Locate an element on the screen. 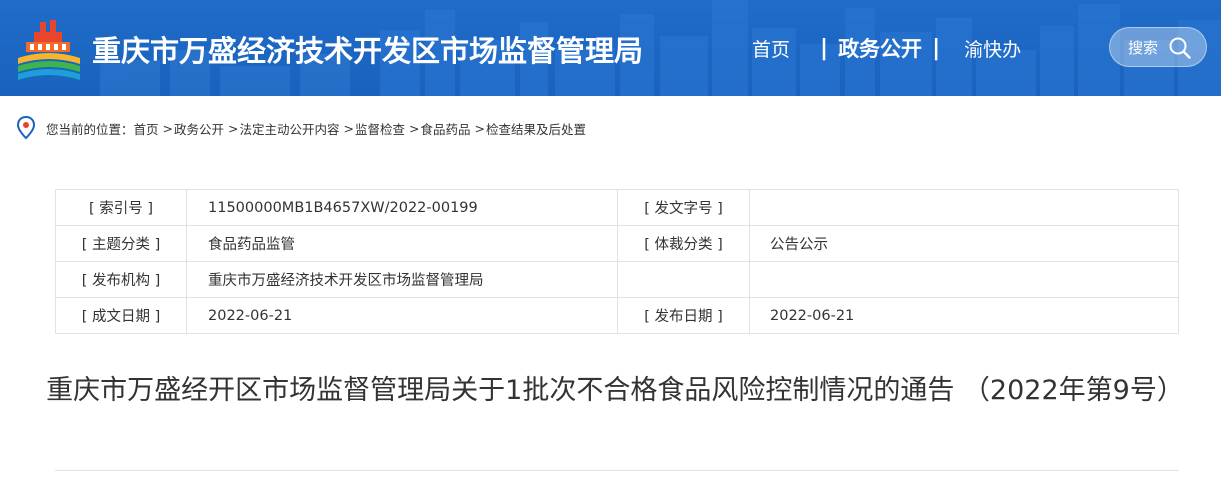 The image size is (1221, 478). breadcrumb-item-statutory-disclosure: 法定主动公开内容 is located at coordinates (290, 128).